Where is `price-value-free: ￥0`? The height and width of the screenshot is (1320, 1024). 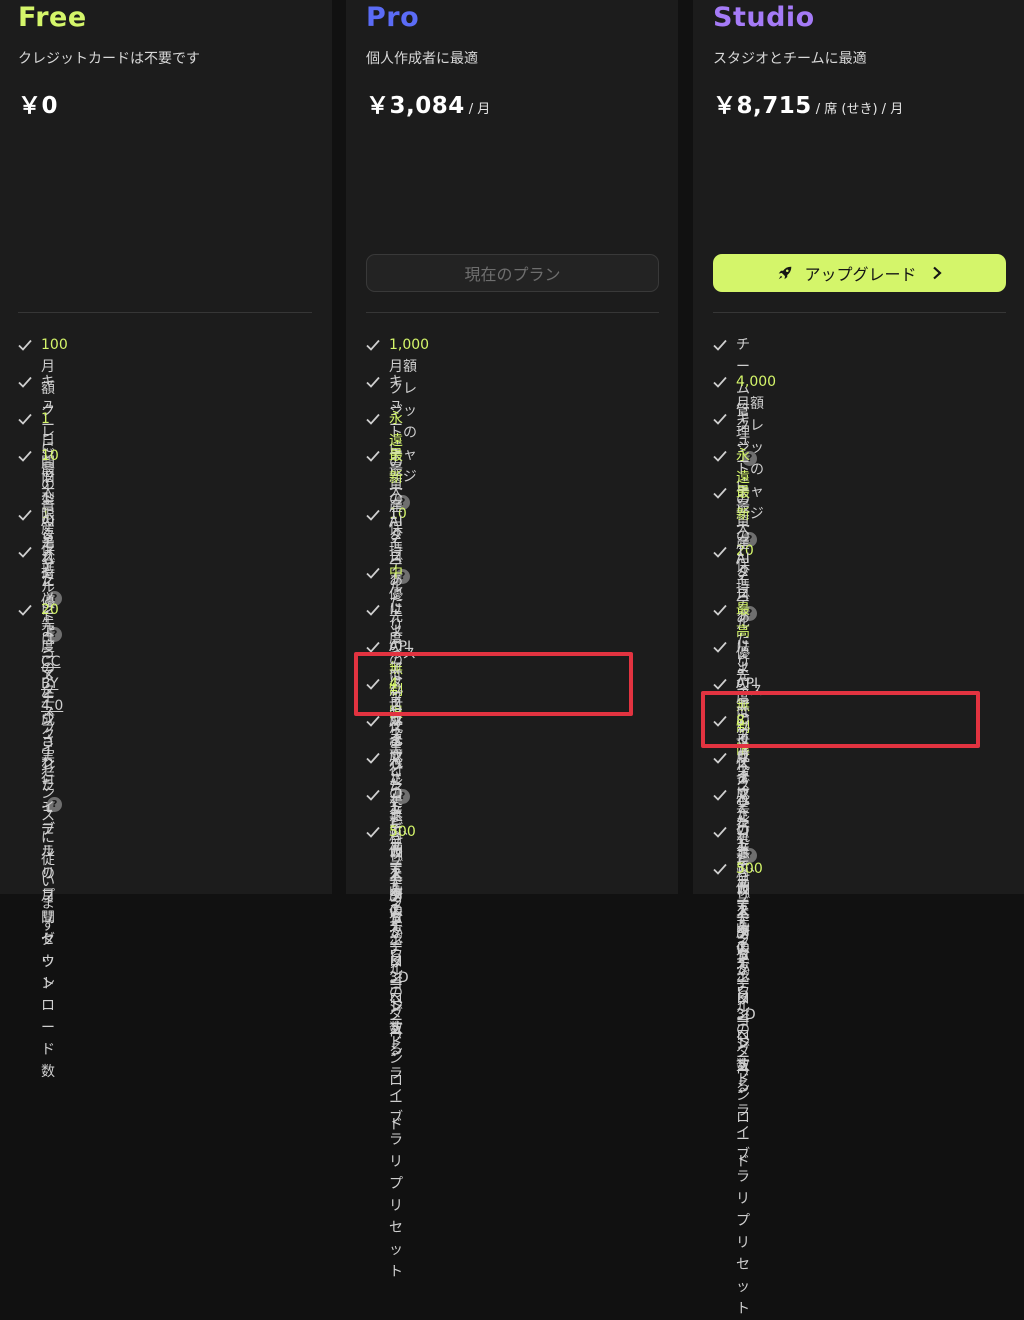
price-value-free: ￥0 is located at coordinates (38, 106).